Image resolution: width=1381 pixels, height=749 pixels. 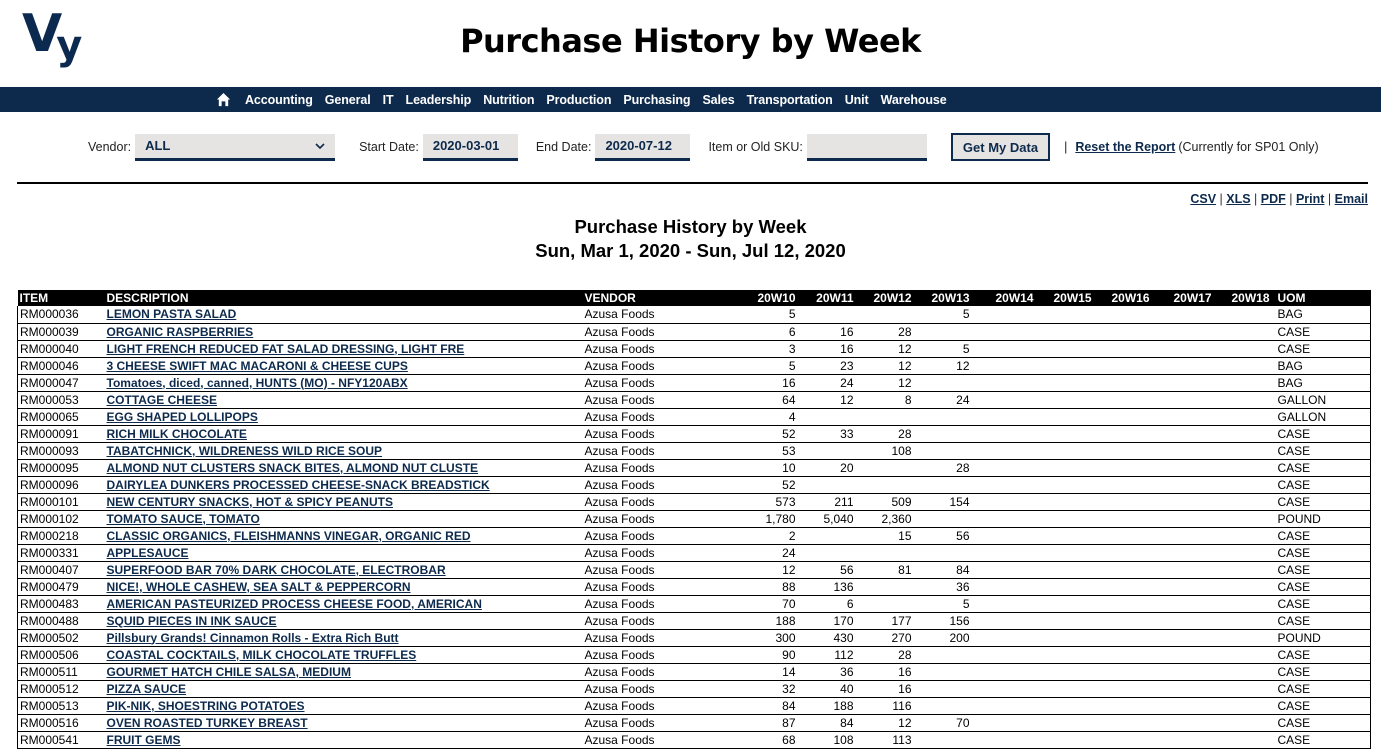 I want to click on export-pdf-link: PDF, so click(x=1273, y=199).